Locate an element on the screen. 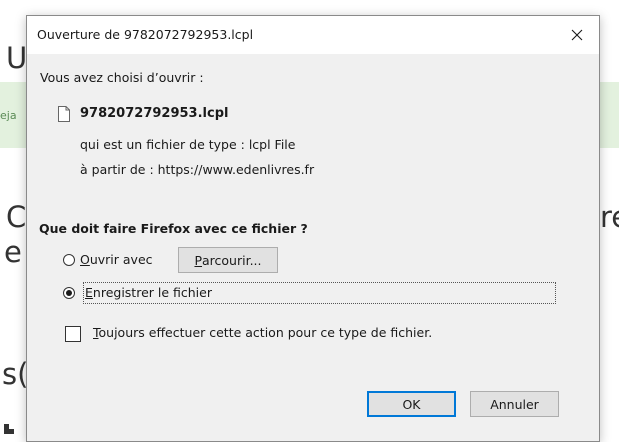 This screenshot has height=442, width=619. close-icon is located at coordinates (577, 35).